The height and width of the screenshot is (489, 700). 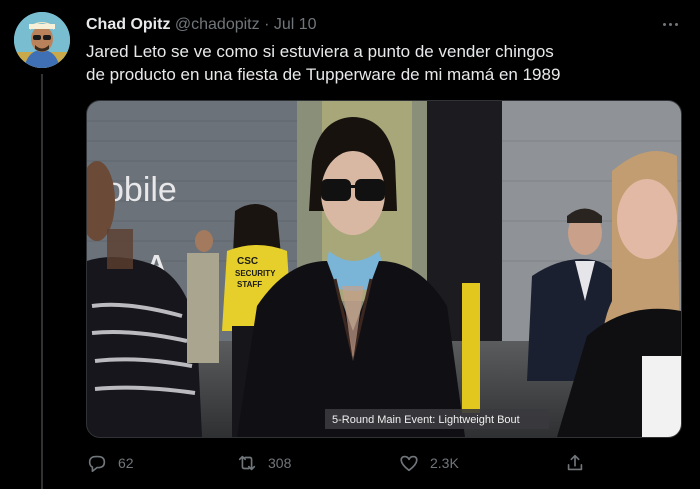 What do you see at coordinates (670, 24) in the screenshot?
I see `more-icon` at bounding box center [670, 24].